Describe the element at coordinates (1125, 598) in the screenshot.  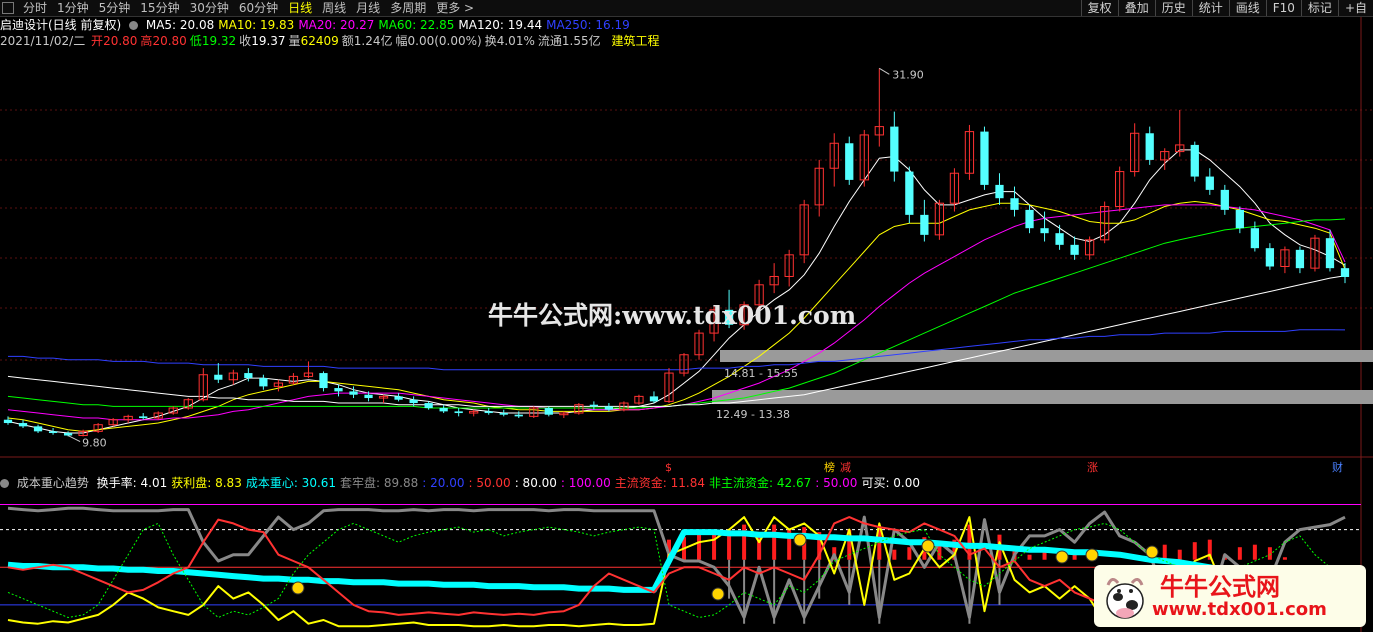
I see `cow-icon` at that location.